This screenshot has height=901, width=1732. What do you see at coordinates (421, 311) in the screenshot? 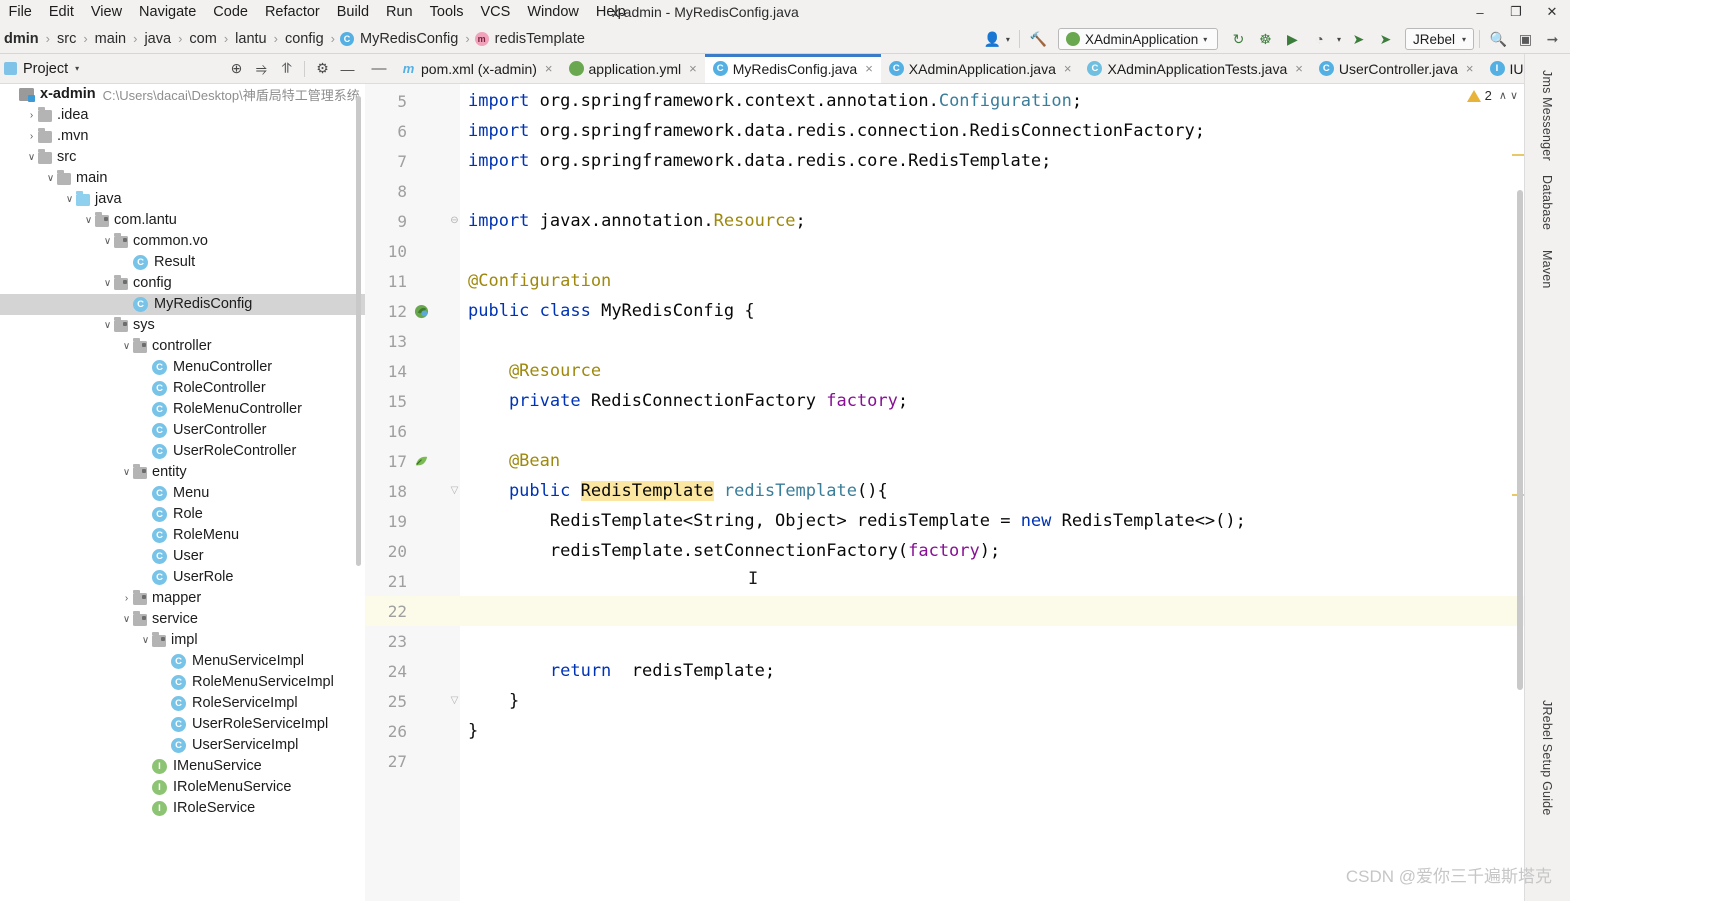
I see `spring-bean-gutter-icon` at bounding box center [421, 311].